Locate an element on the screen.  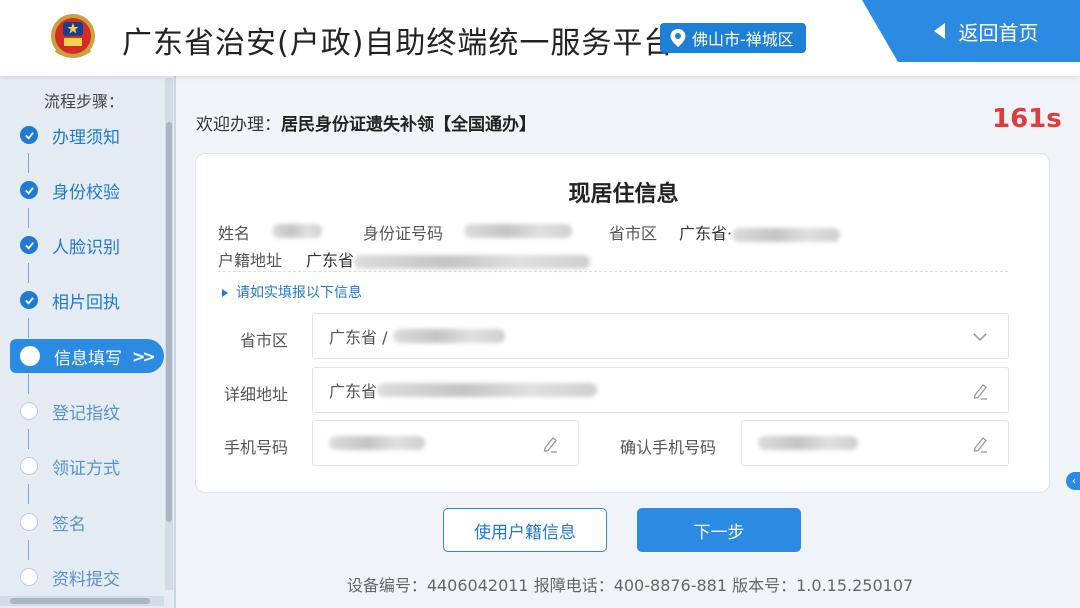
step-identity-check: 身份校验 is located at coordinates (90, 190).